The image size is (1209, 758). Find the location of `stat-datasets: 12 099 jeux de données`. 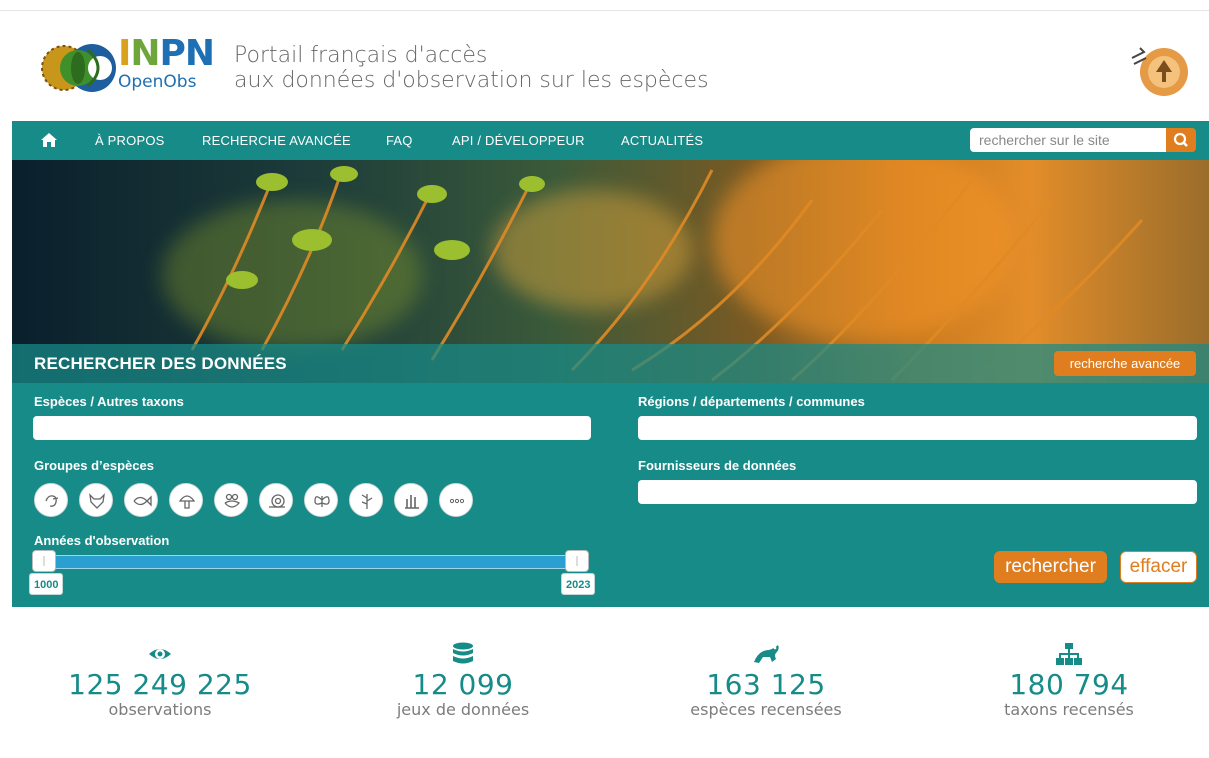

stat-datasets: 12 099 jeux de données is located at coordinates (463, 680).